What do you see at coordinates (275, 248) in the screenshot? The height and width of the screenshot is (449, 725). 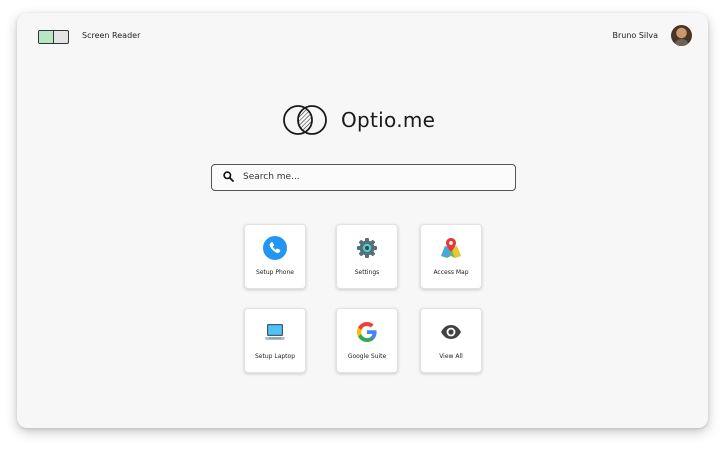 I see `phone-icon` at bounding box center [275, 248].